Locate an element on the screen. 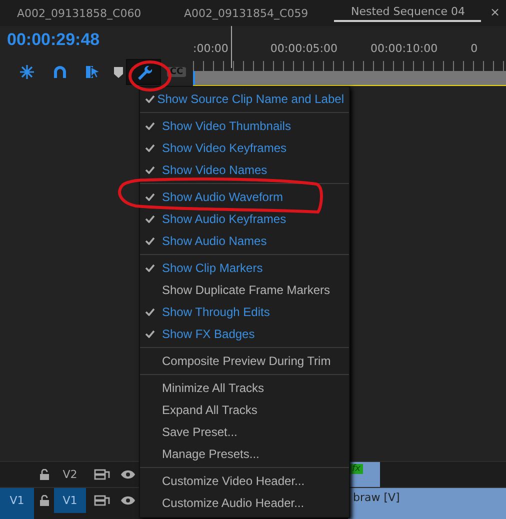 This screenshot has width=506, height=519. sequence-tab: Nested Sequence 04 is located at coordinates (407, 13).